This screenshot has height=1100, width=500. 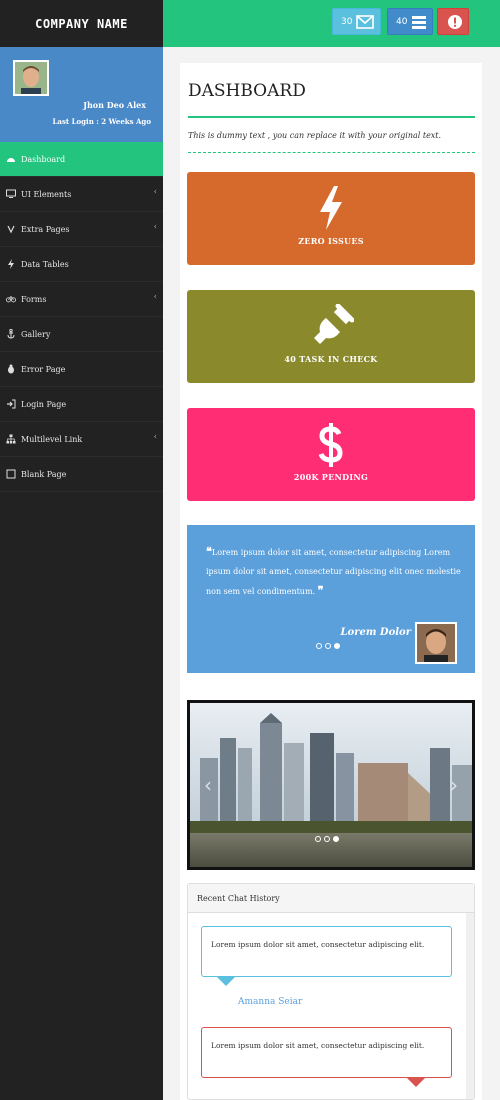 I want to click on top-navbar: COMPANY NAME 30 40, so click(x=250, y=23).